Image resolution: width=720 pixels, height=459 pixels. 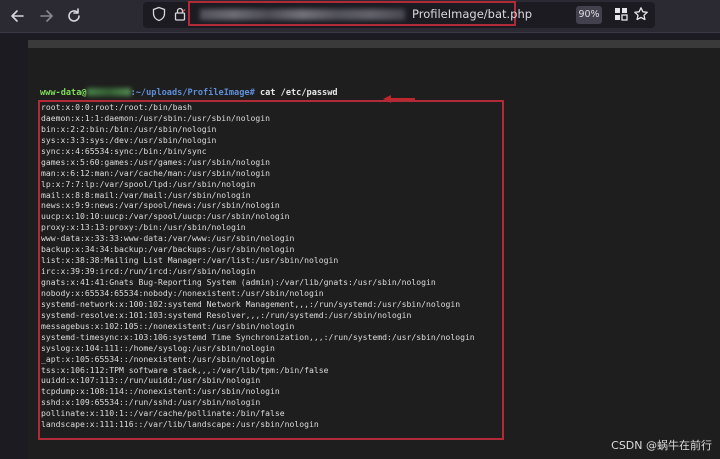 What do you see at coordinates (298, 93) in the screenshot?
I see `command-text: cat /etc/passwd` at bounding box center [298, 93].